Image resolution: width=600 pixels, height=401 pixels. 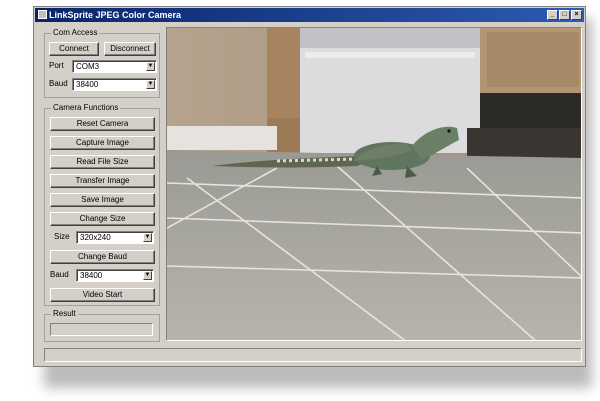 What do you see at coordinates (64, 314) in the screenshot?
I see `result-legend: Result` at bounding box center [64, 314].